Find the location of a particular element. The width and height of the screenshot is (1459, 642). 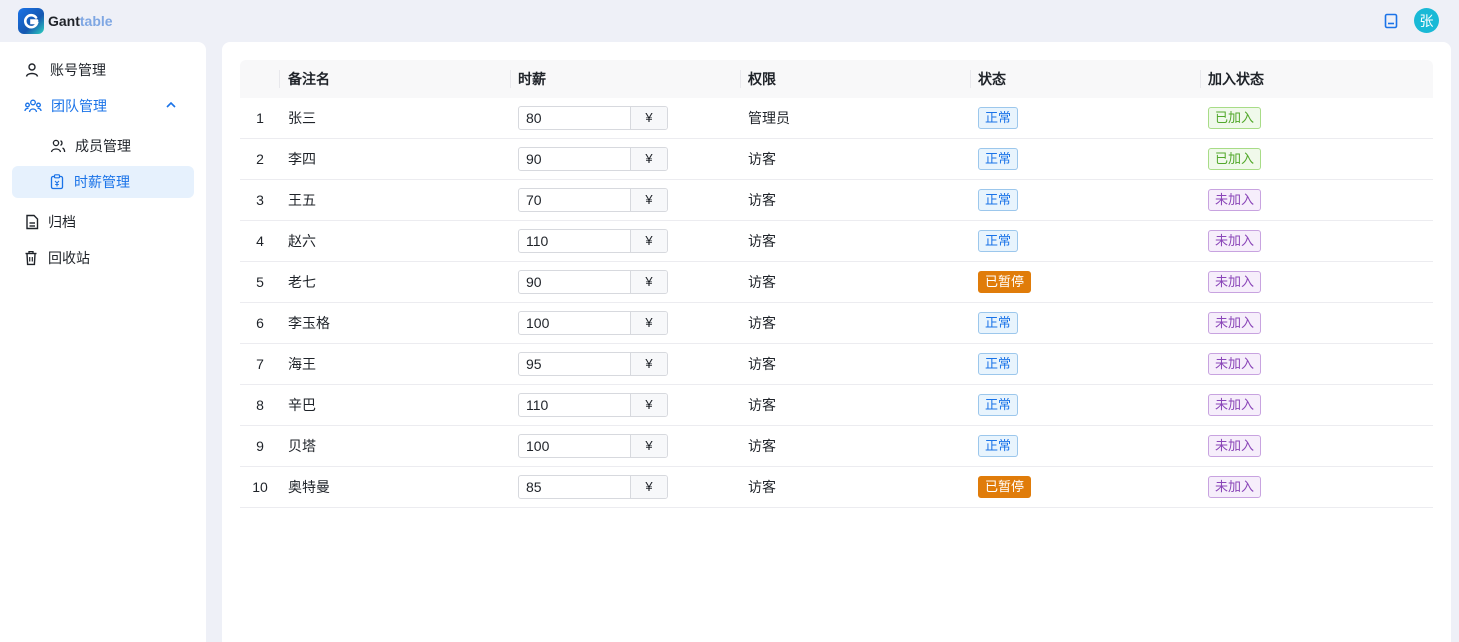

member-name: 老七 is located at coordinates (302, 282).